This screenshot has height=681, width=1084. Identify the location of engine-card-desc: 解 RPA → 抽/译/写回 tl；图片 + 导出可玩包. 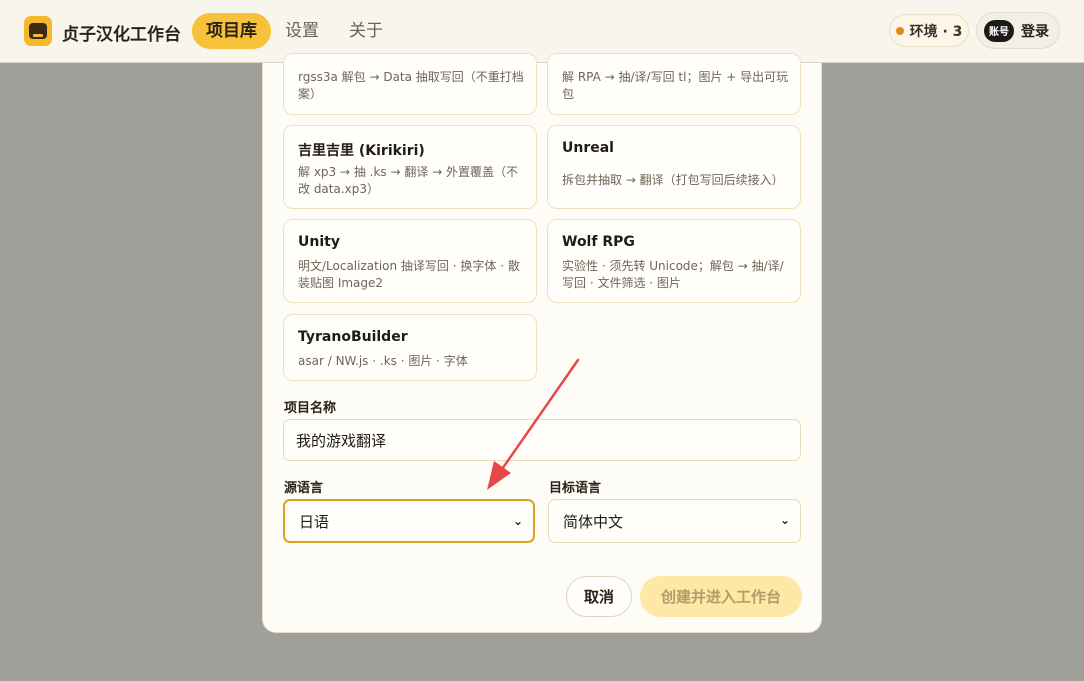
(675, 85).